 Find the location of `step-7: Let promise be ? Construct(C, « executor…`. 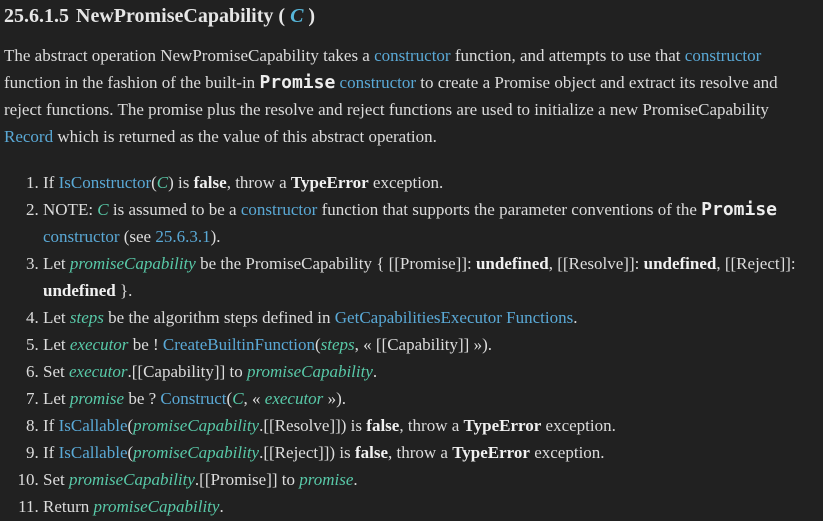

step-7: Let promise be ? Construct(C, « executor… is located at coordinates (431, 398).